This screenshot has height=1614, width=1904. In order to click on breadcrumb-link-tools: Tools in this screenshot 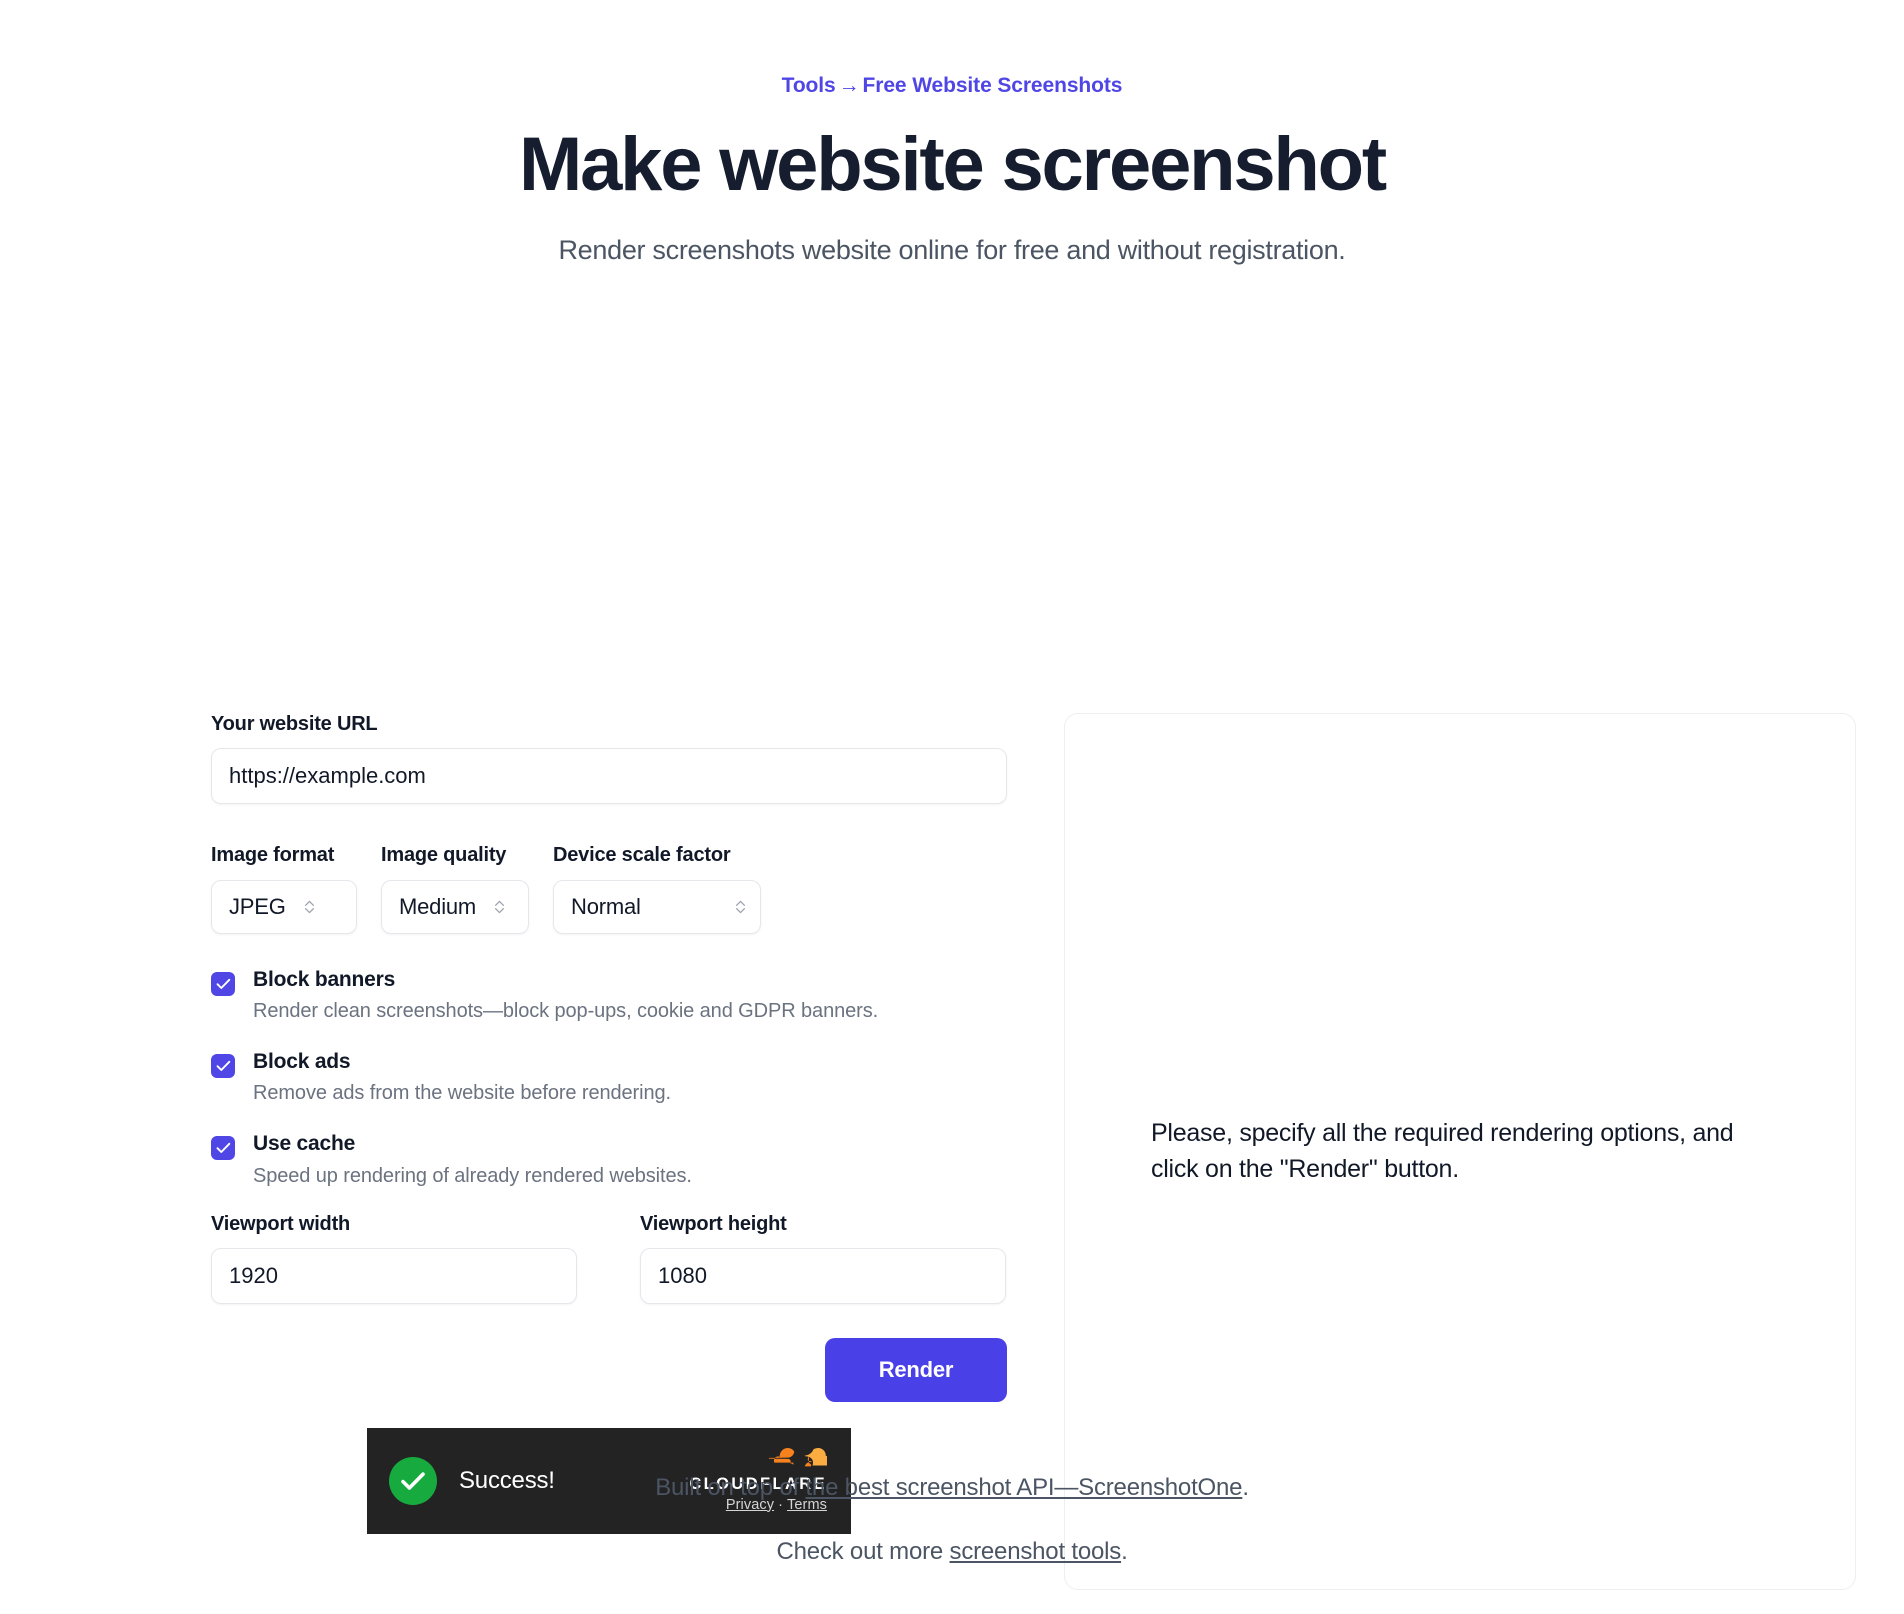, I will do `click(809, 85)`.